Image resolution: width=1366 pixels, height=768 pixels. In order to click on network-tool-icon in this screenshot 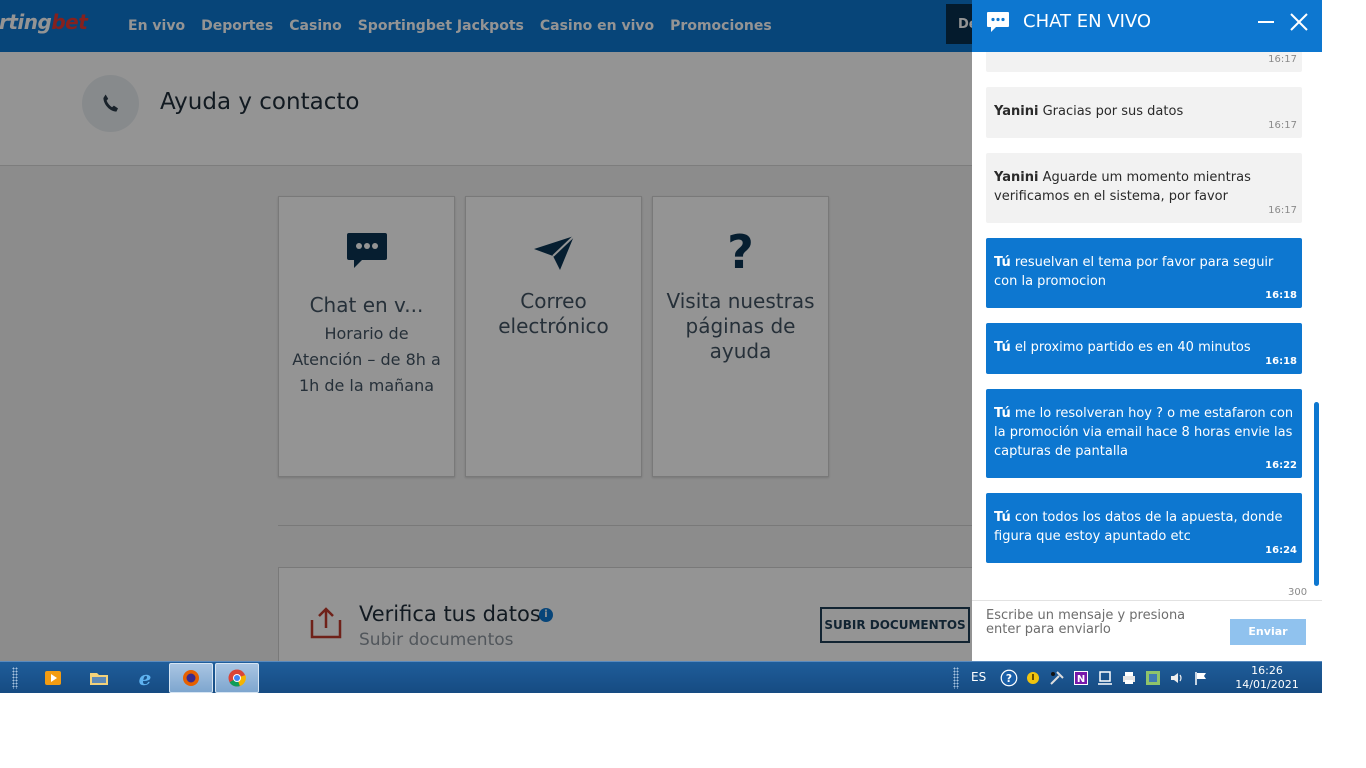, I will do `click(1057, 678)`.